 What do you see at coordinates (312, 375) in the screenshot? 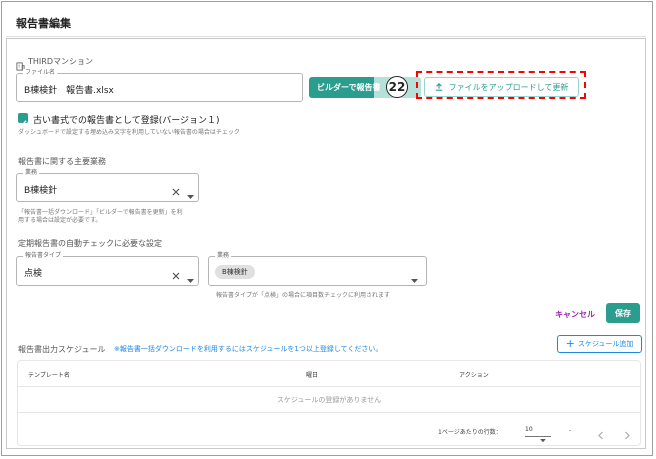
I see `column-header-day: 曜日` at bounding box center [312, 375].